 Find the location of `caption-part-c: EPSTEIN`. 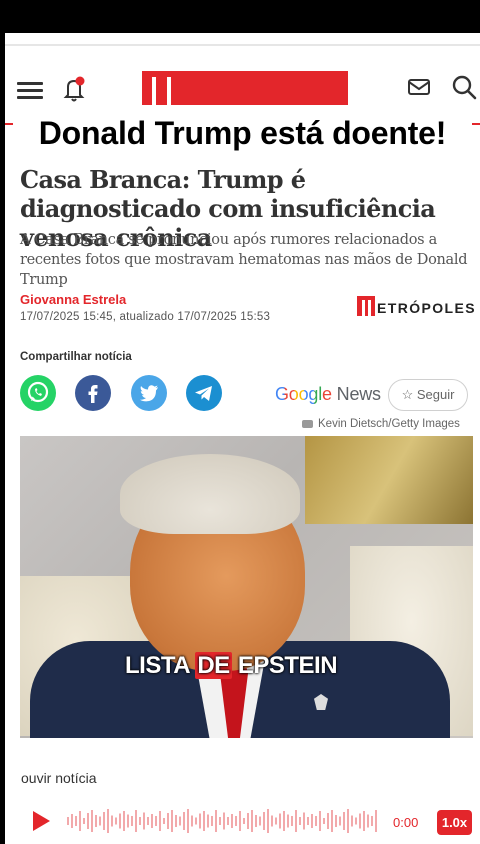

caption-part-c: EPSTEIN is located at coordinates (284, 665).